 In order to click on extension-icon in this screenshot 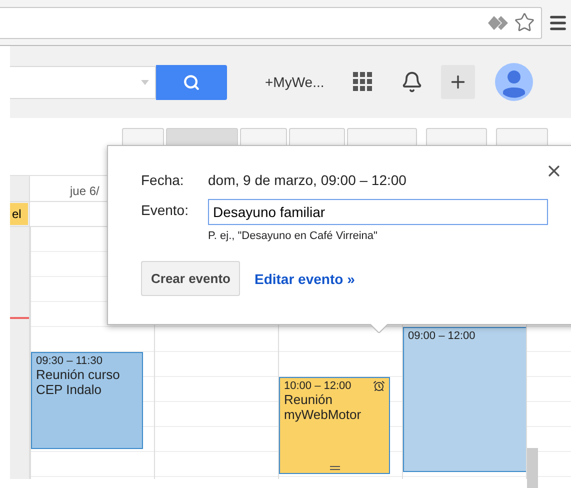, I will do `click(498, 22)`.